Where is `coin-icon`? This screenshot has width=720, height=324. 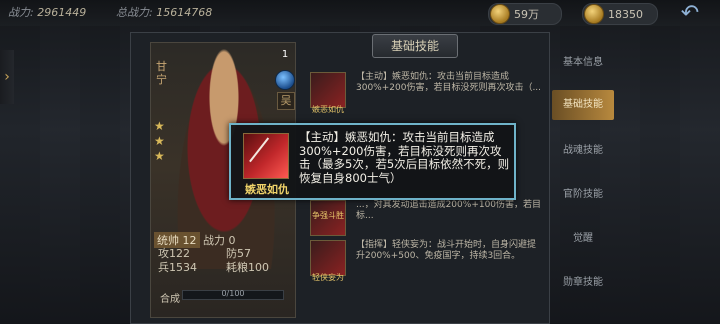 coin-icon is located at coordinates (500, 14).